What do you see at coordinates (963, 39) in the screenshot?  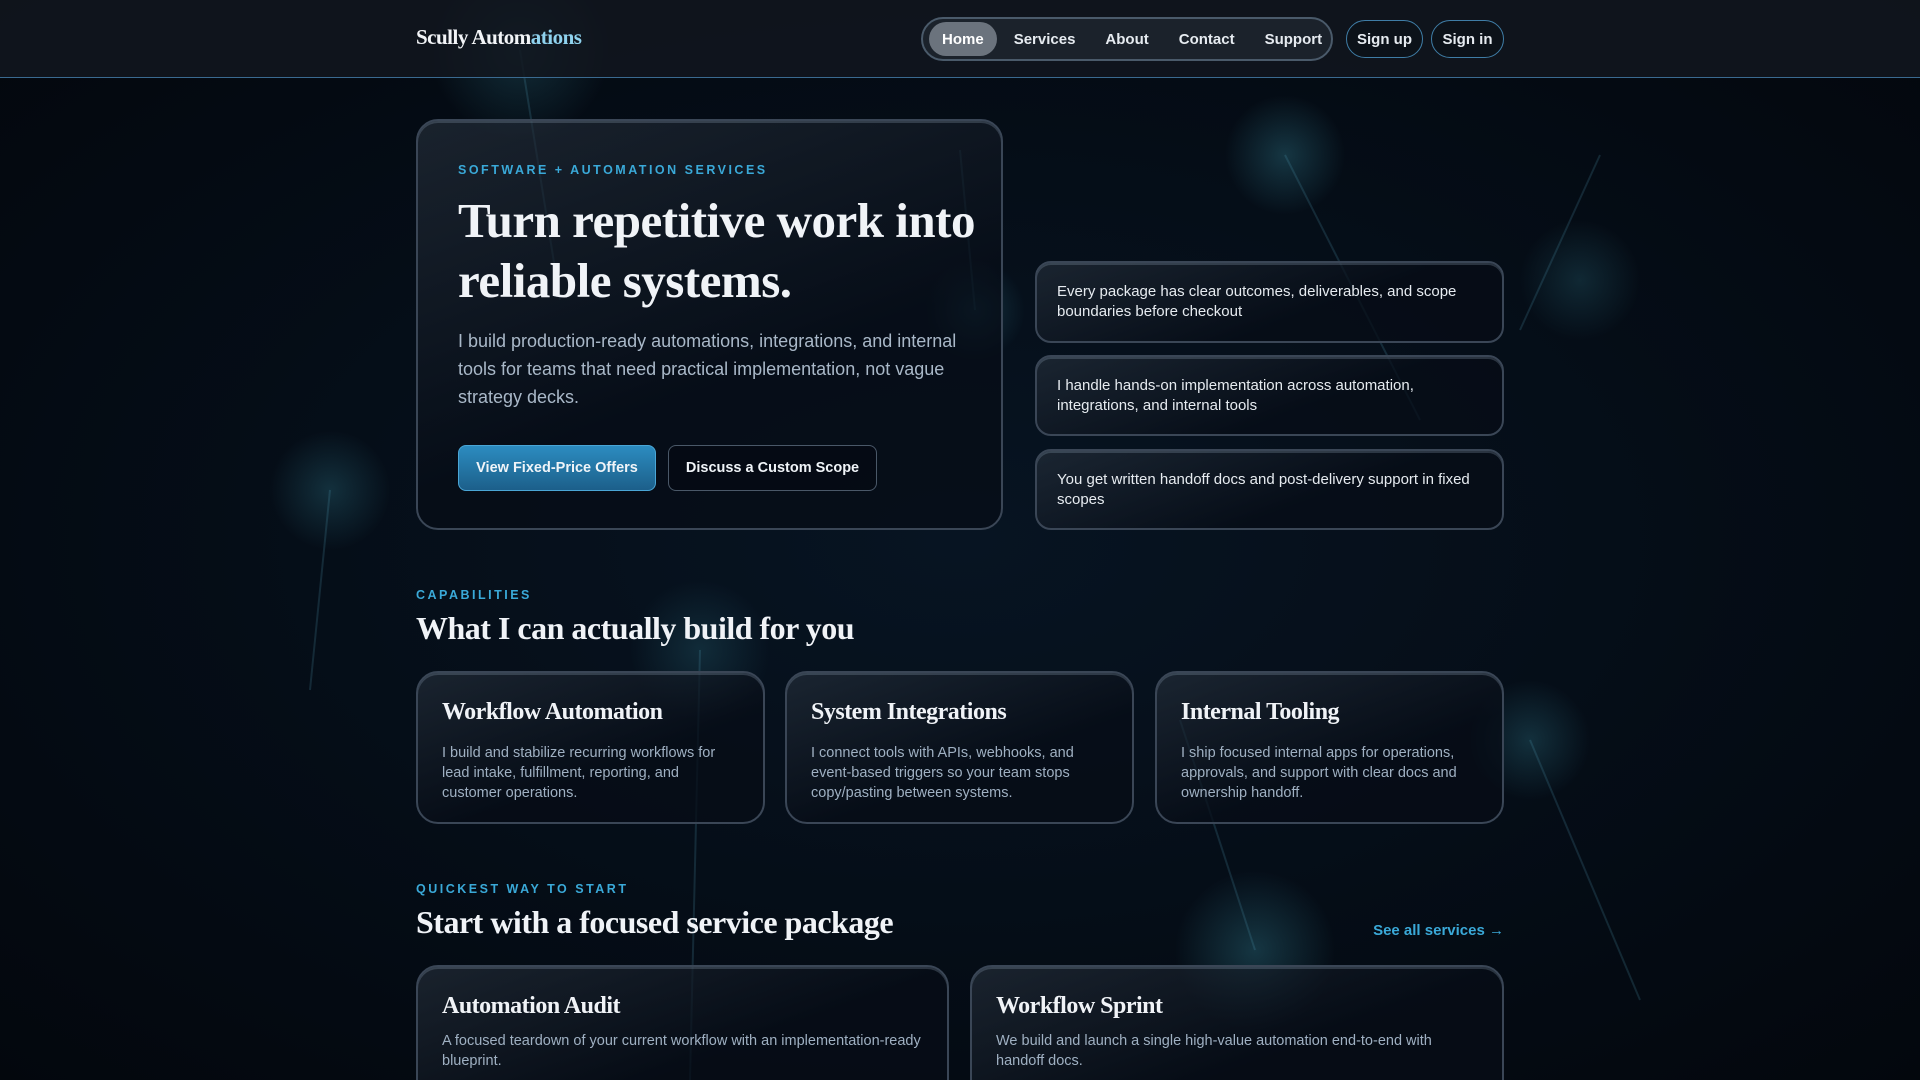 I see `nav-home: Home` at bounding box center [963, 39].